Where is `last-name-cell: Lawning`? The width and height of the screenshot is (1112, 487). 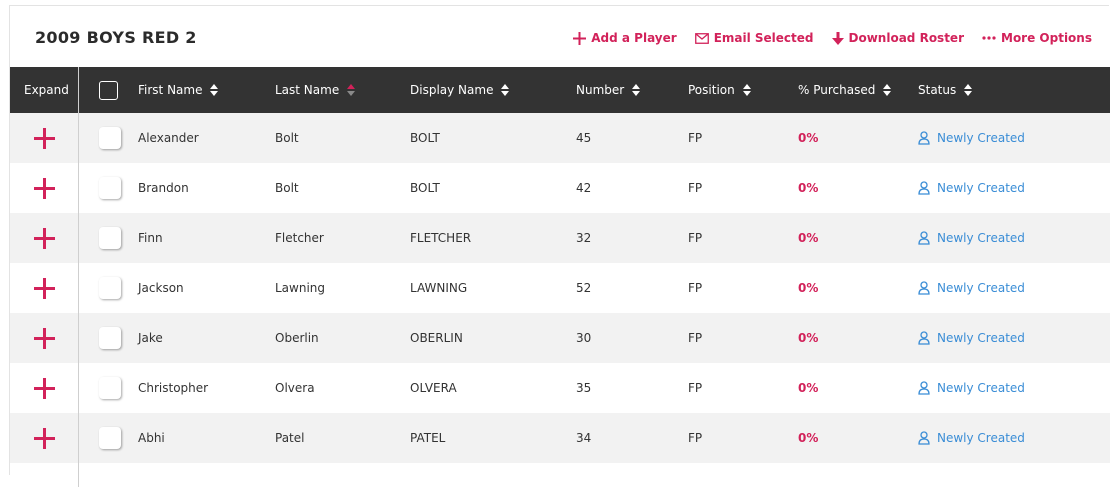 last-name-cell: Lawning is located at coordinates (300, 288).